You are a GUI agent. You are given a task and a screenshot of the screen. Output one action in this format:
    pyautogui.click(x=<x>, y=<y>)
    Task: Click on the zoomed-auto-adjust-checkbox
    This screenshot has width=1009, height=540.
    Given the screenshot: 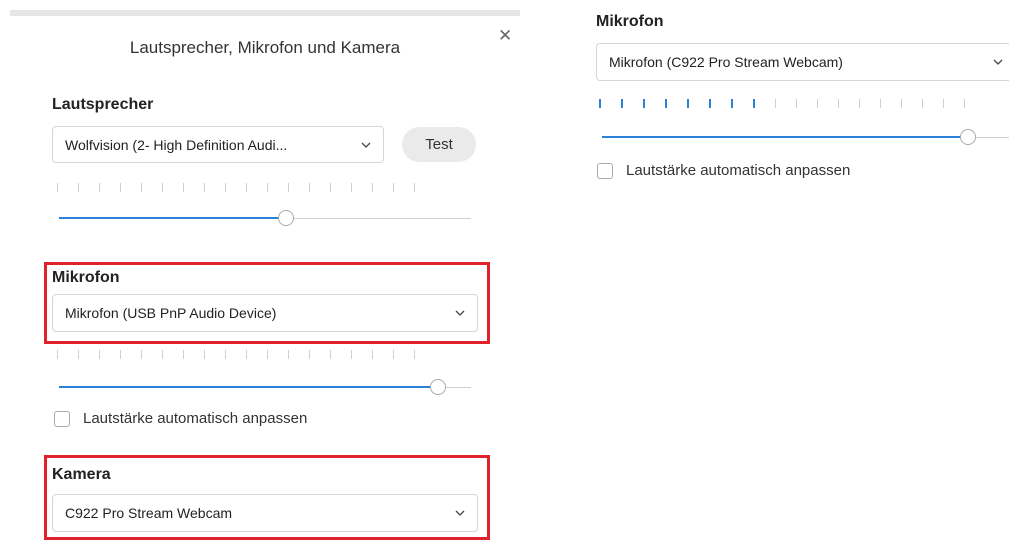 What is the action you would take?
    pyautogui.click(x=605, y=170)
    